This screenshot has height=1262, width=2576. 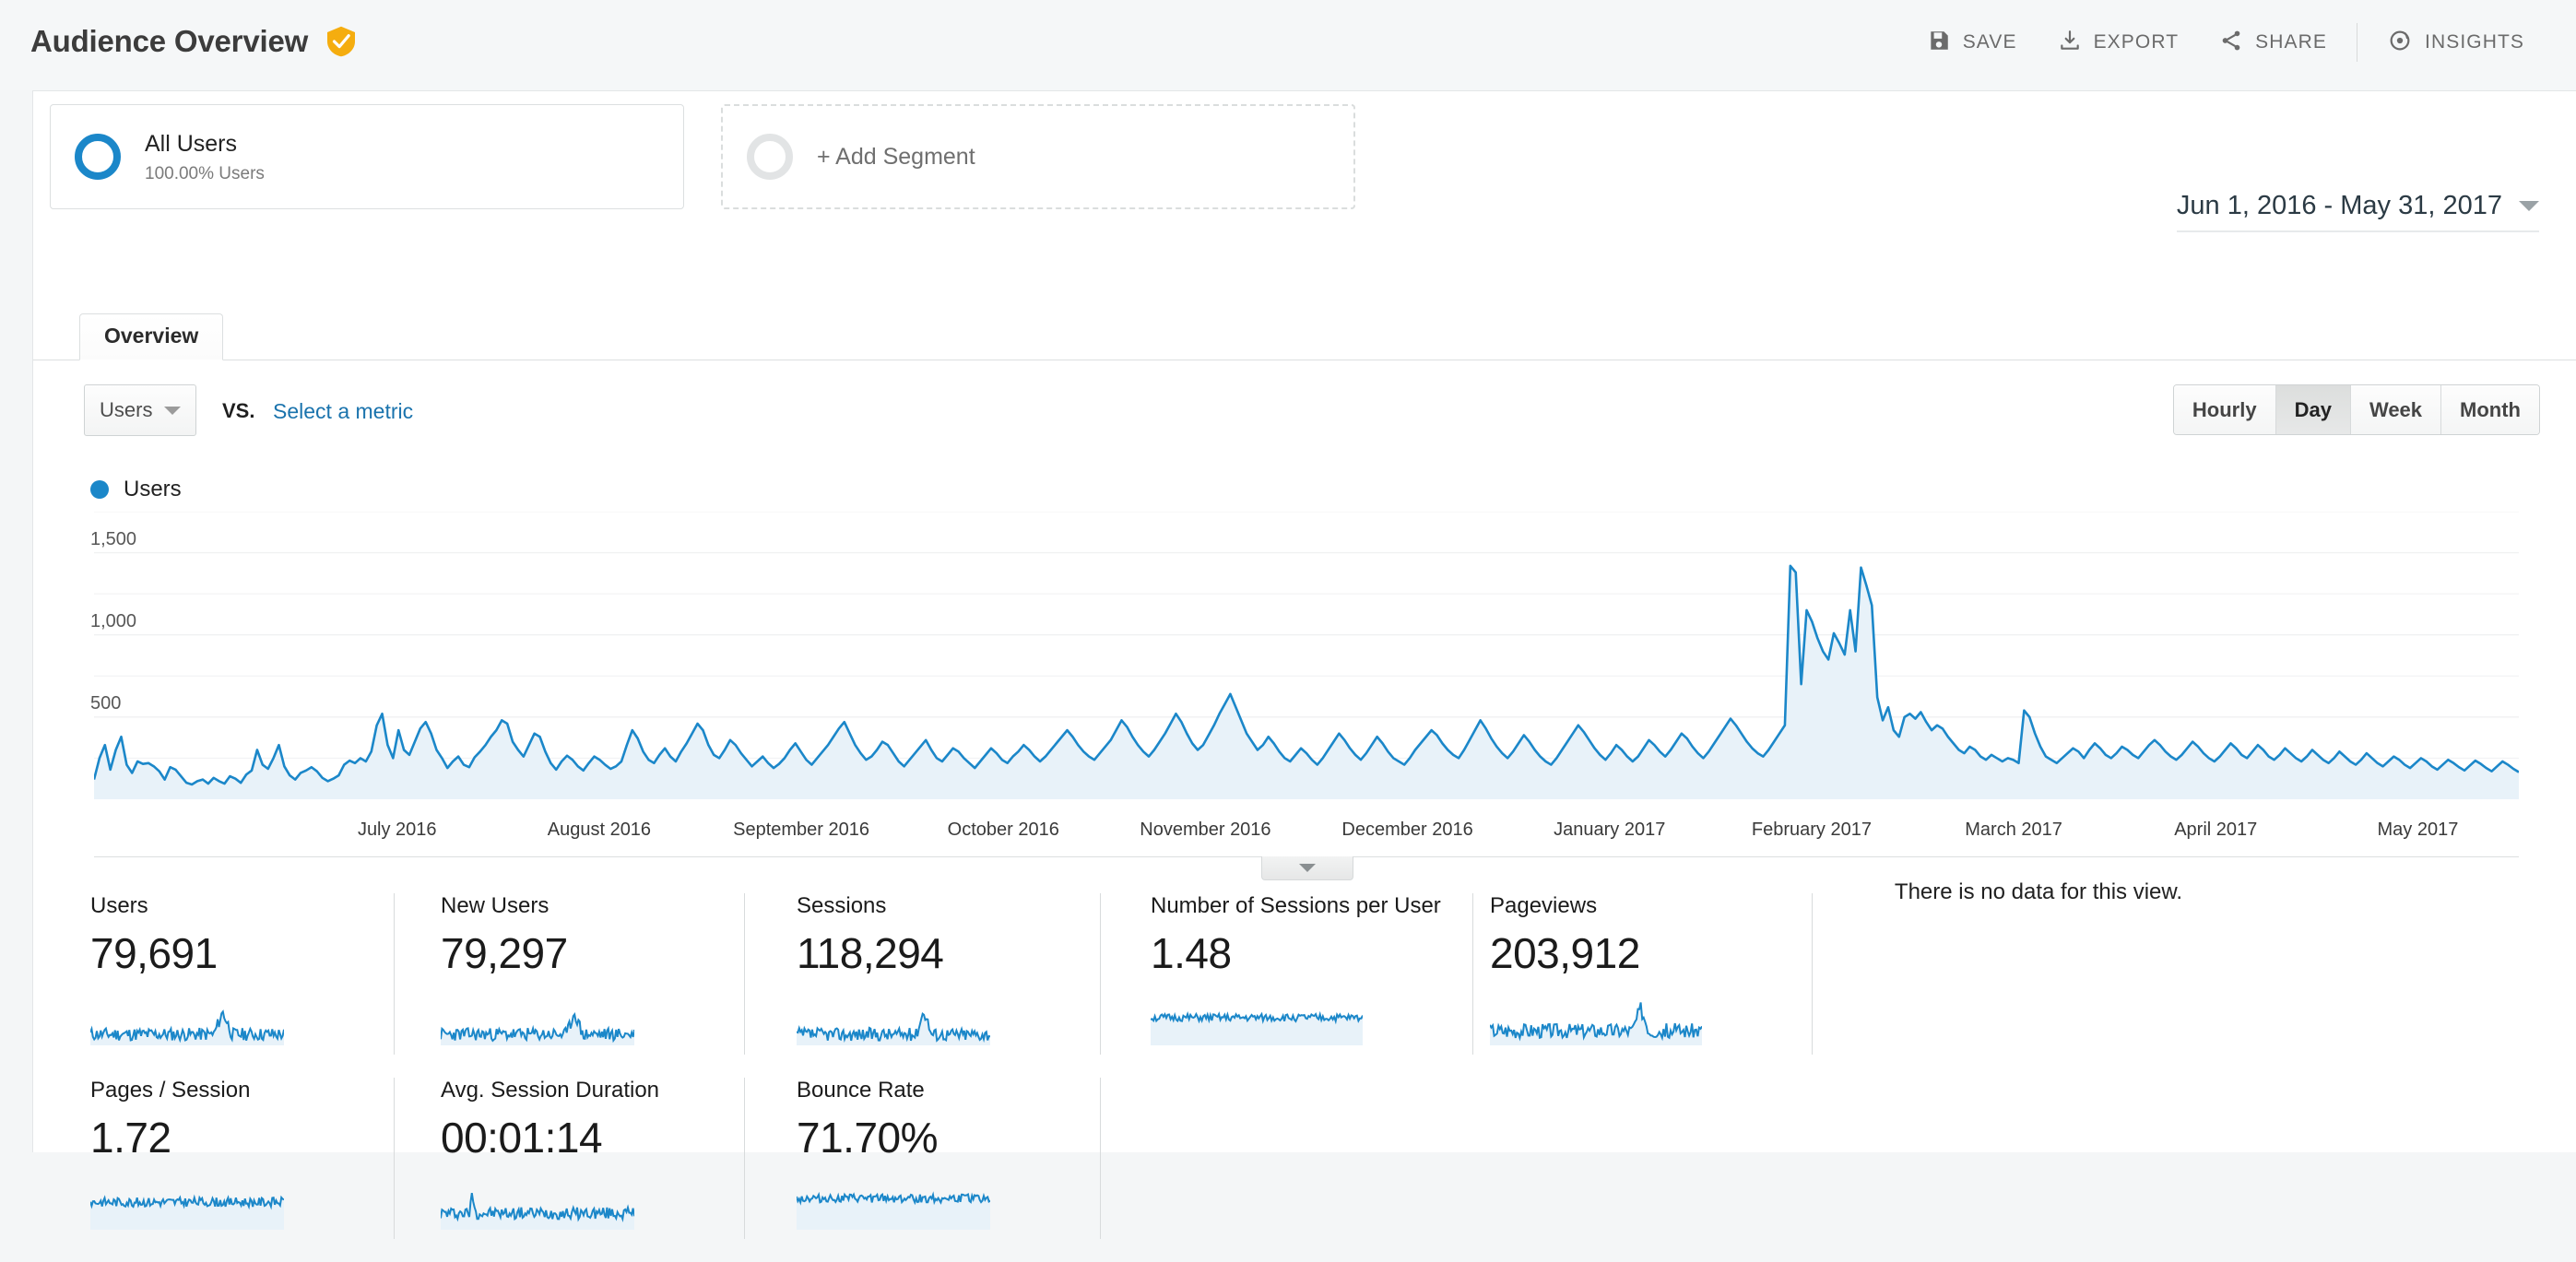 What do you see at coordinates (1610, 830) in the screenshot?
I see `x-axis-tick: January 2017` at bounding box center [1610, 830].